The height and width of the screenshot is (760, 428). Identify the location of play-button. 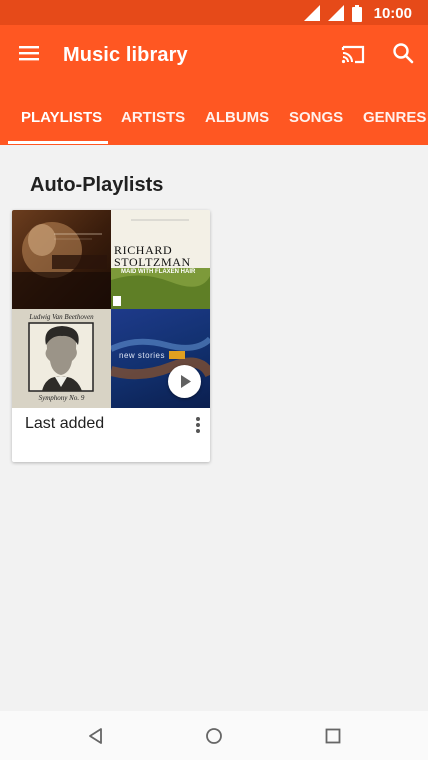
(184, 381).